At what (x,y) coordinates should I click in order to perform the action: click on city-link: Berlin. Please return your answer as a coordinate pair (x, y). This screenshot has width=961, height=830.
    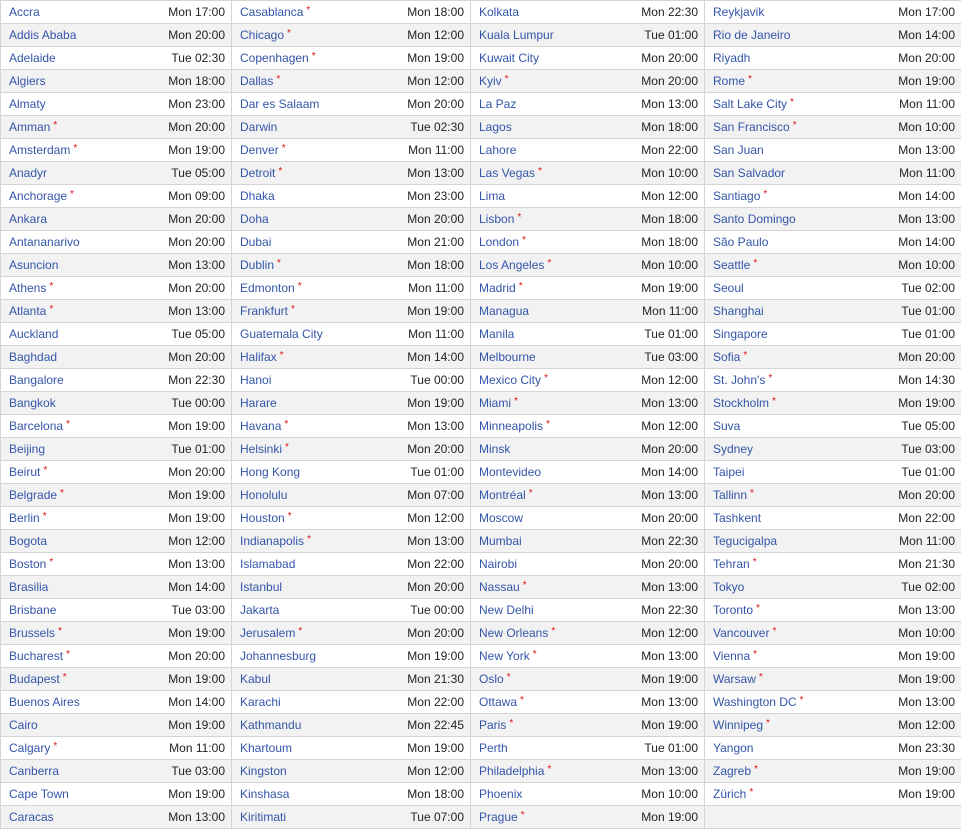
    Looking at the image, I should click on (24, 518).